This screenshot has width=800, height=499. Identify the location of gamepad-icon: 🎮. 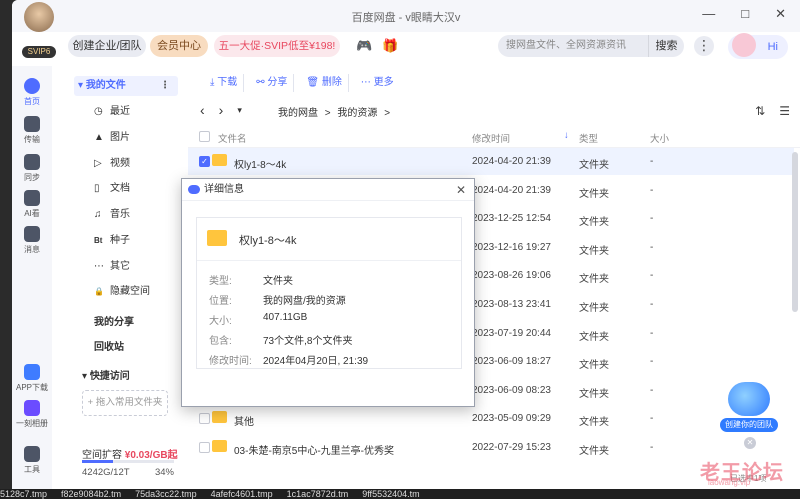
(364, 46).